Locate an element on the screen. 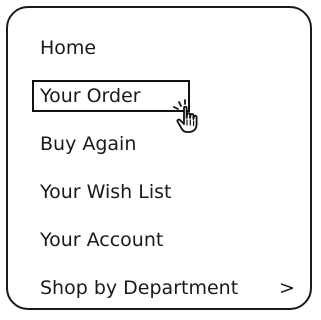 The height and width of the screenshot is (320, 321). menu-item-shop-by-department: Shop by Department is located at coordinates (139, 288).